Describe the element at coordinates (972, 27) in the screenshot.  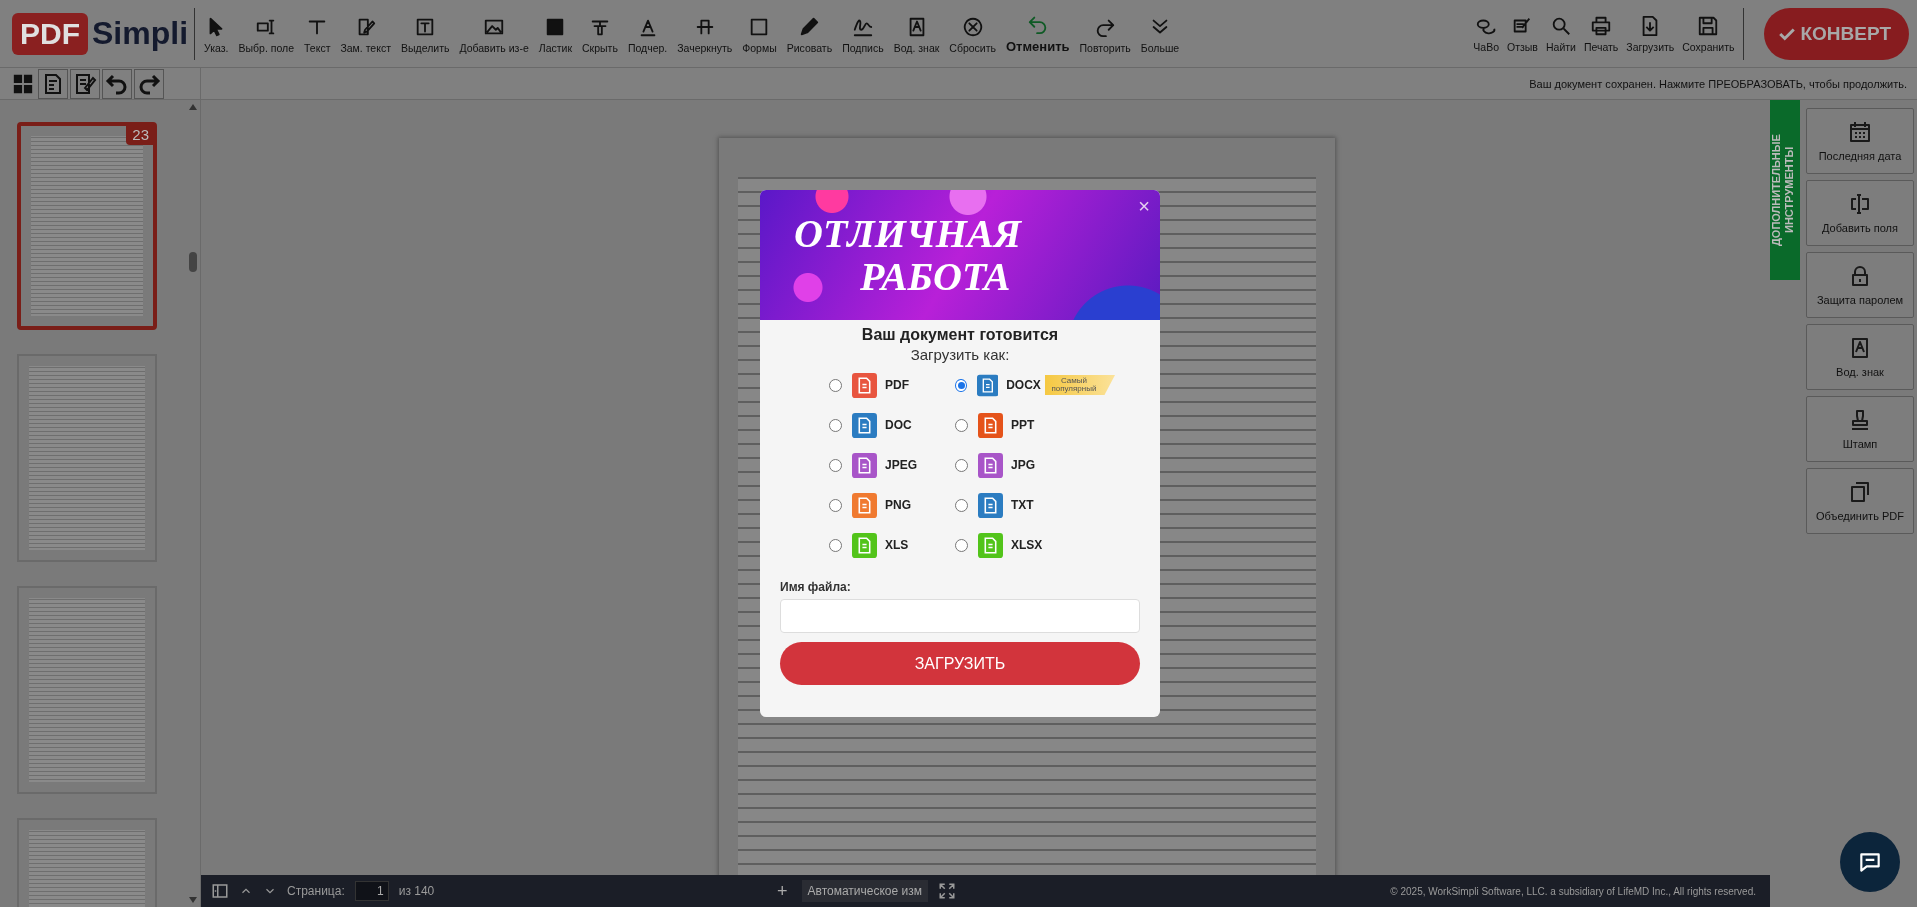
I see `reset-icon` at that location.